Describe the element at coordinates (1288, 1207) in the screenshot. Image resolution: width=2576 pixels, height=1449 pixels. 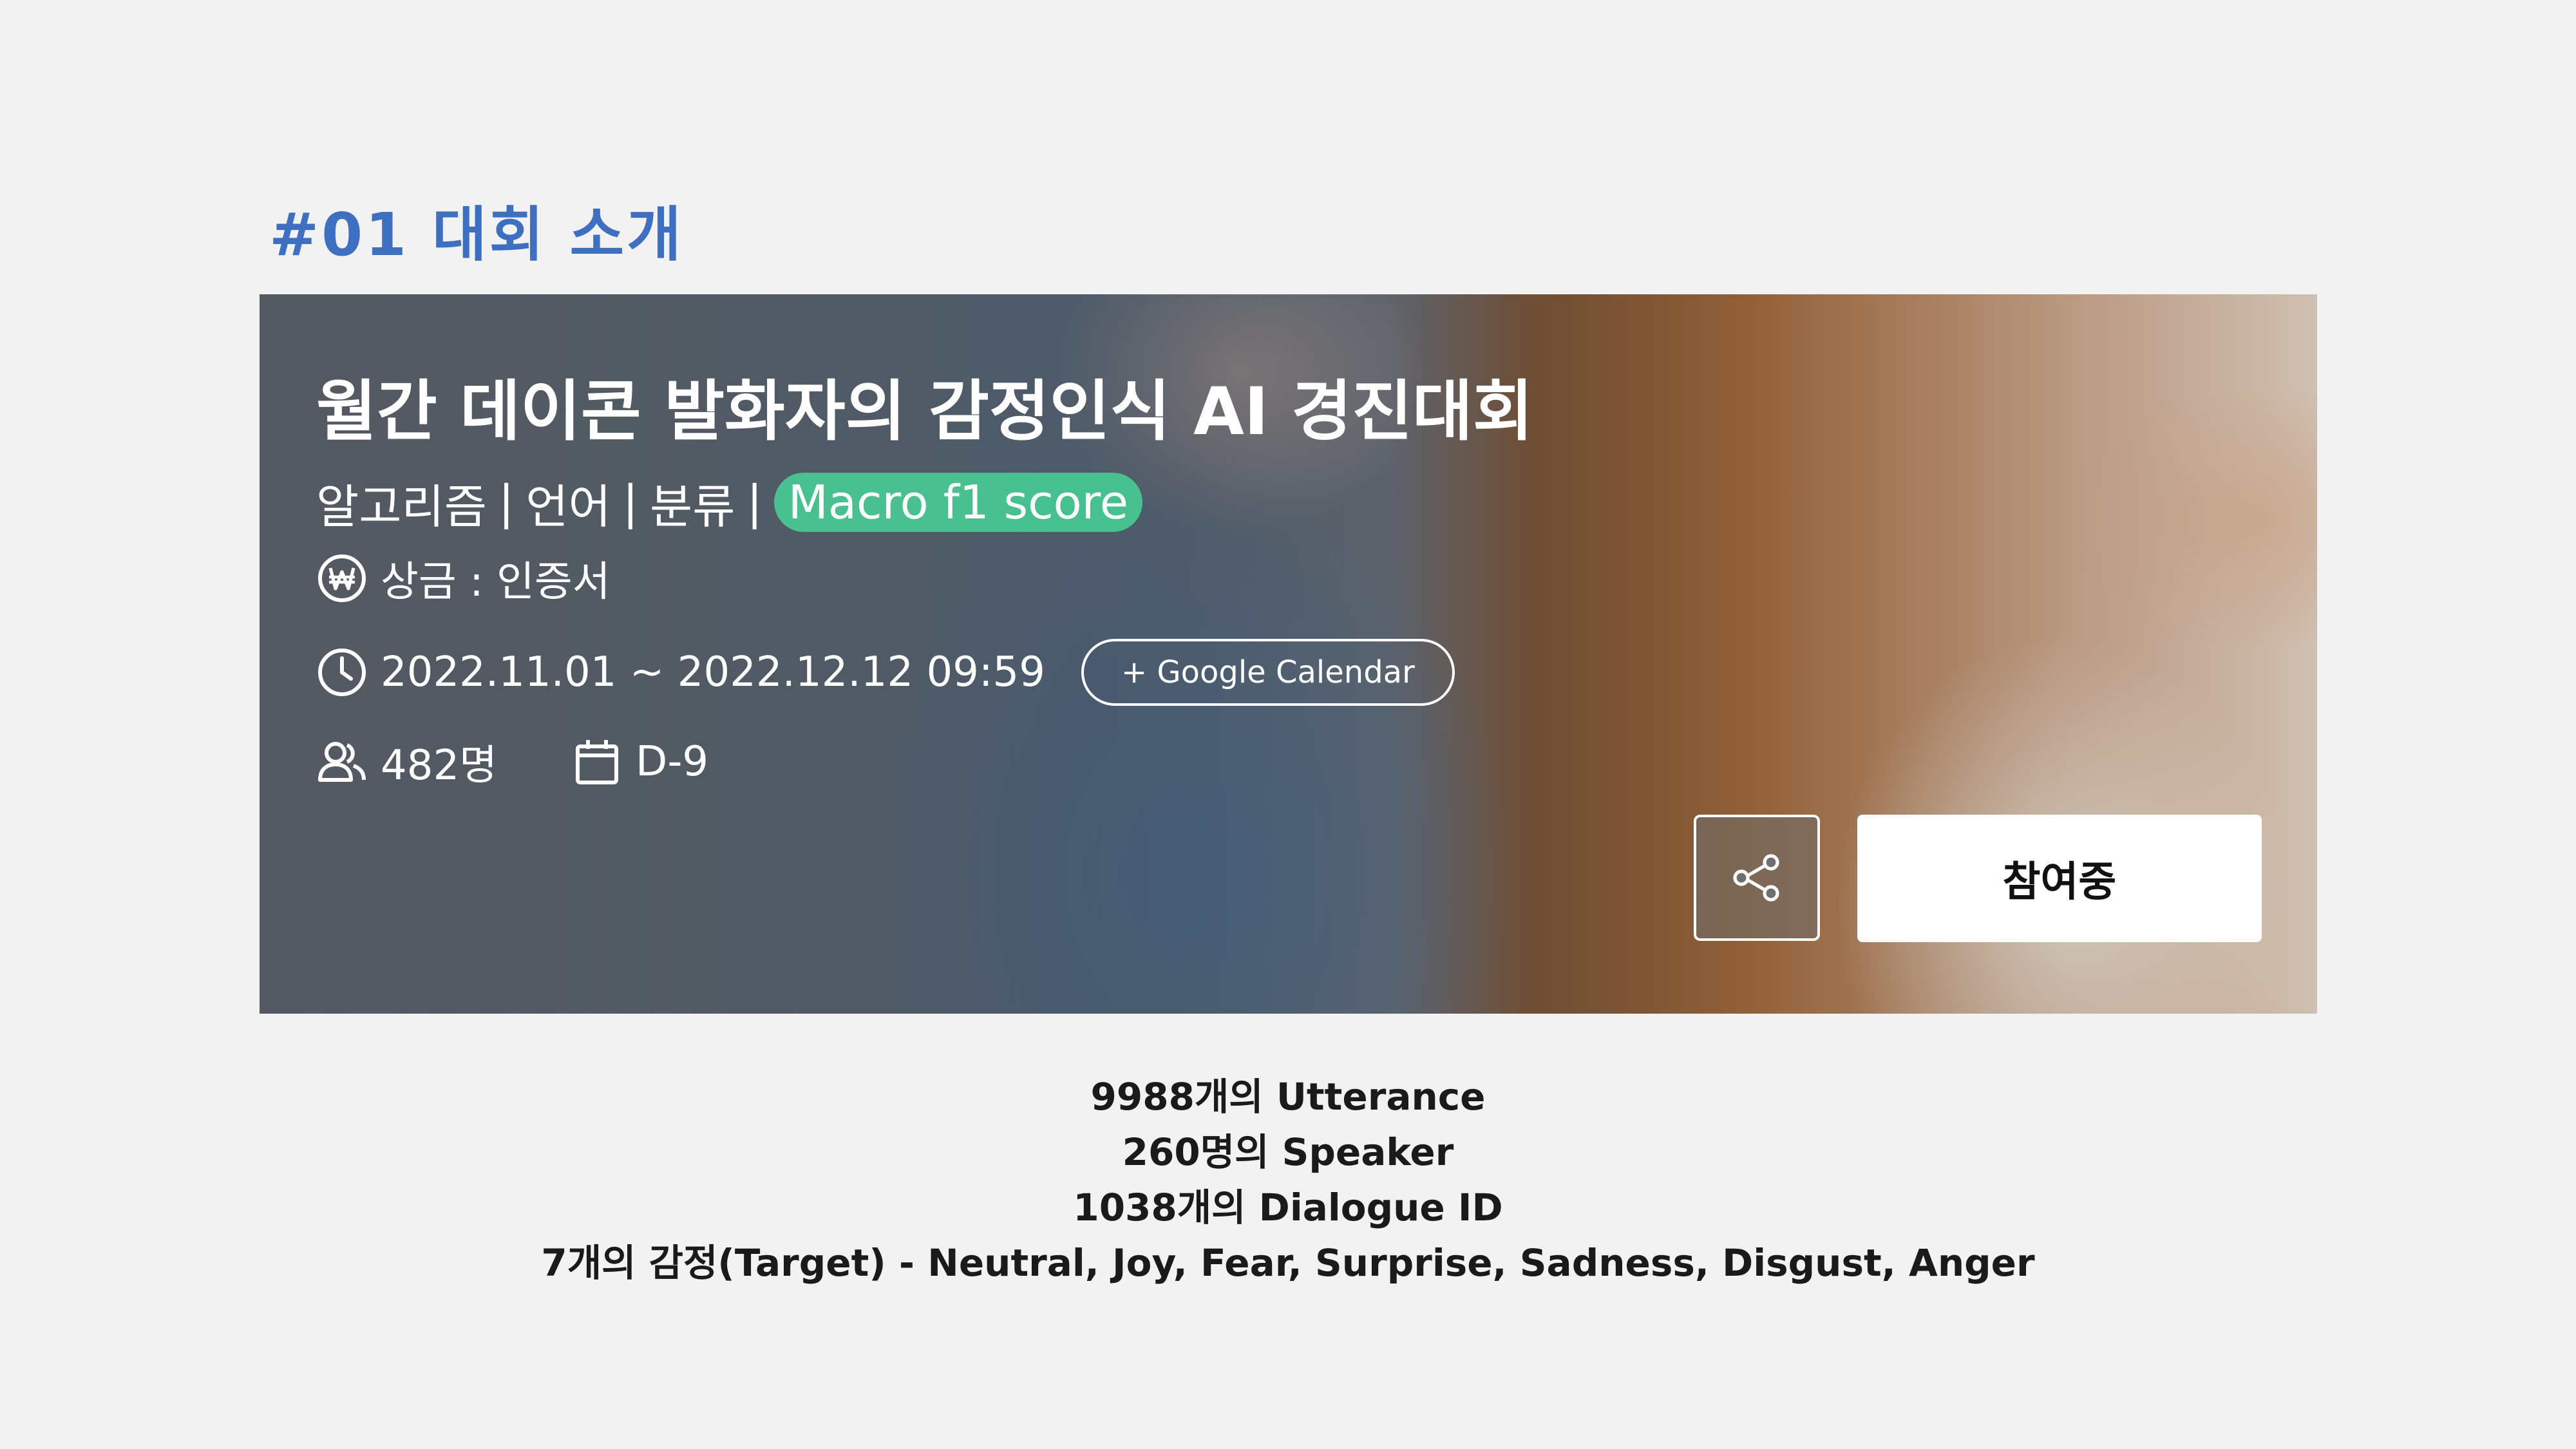
I see `stat-dialogue: 1038개의 Dialogue ID` at that location.